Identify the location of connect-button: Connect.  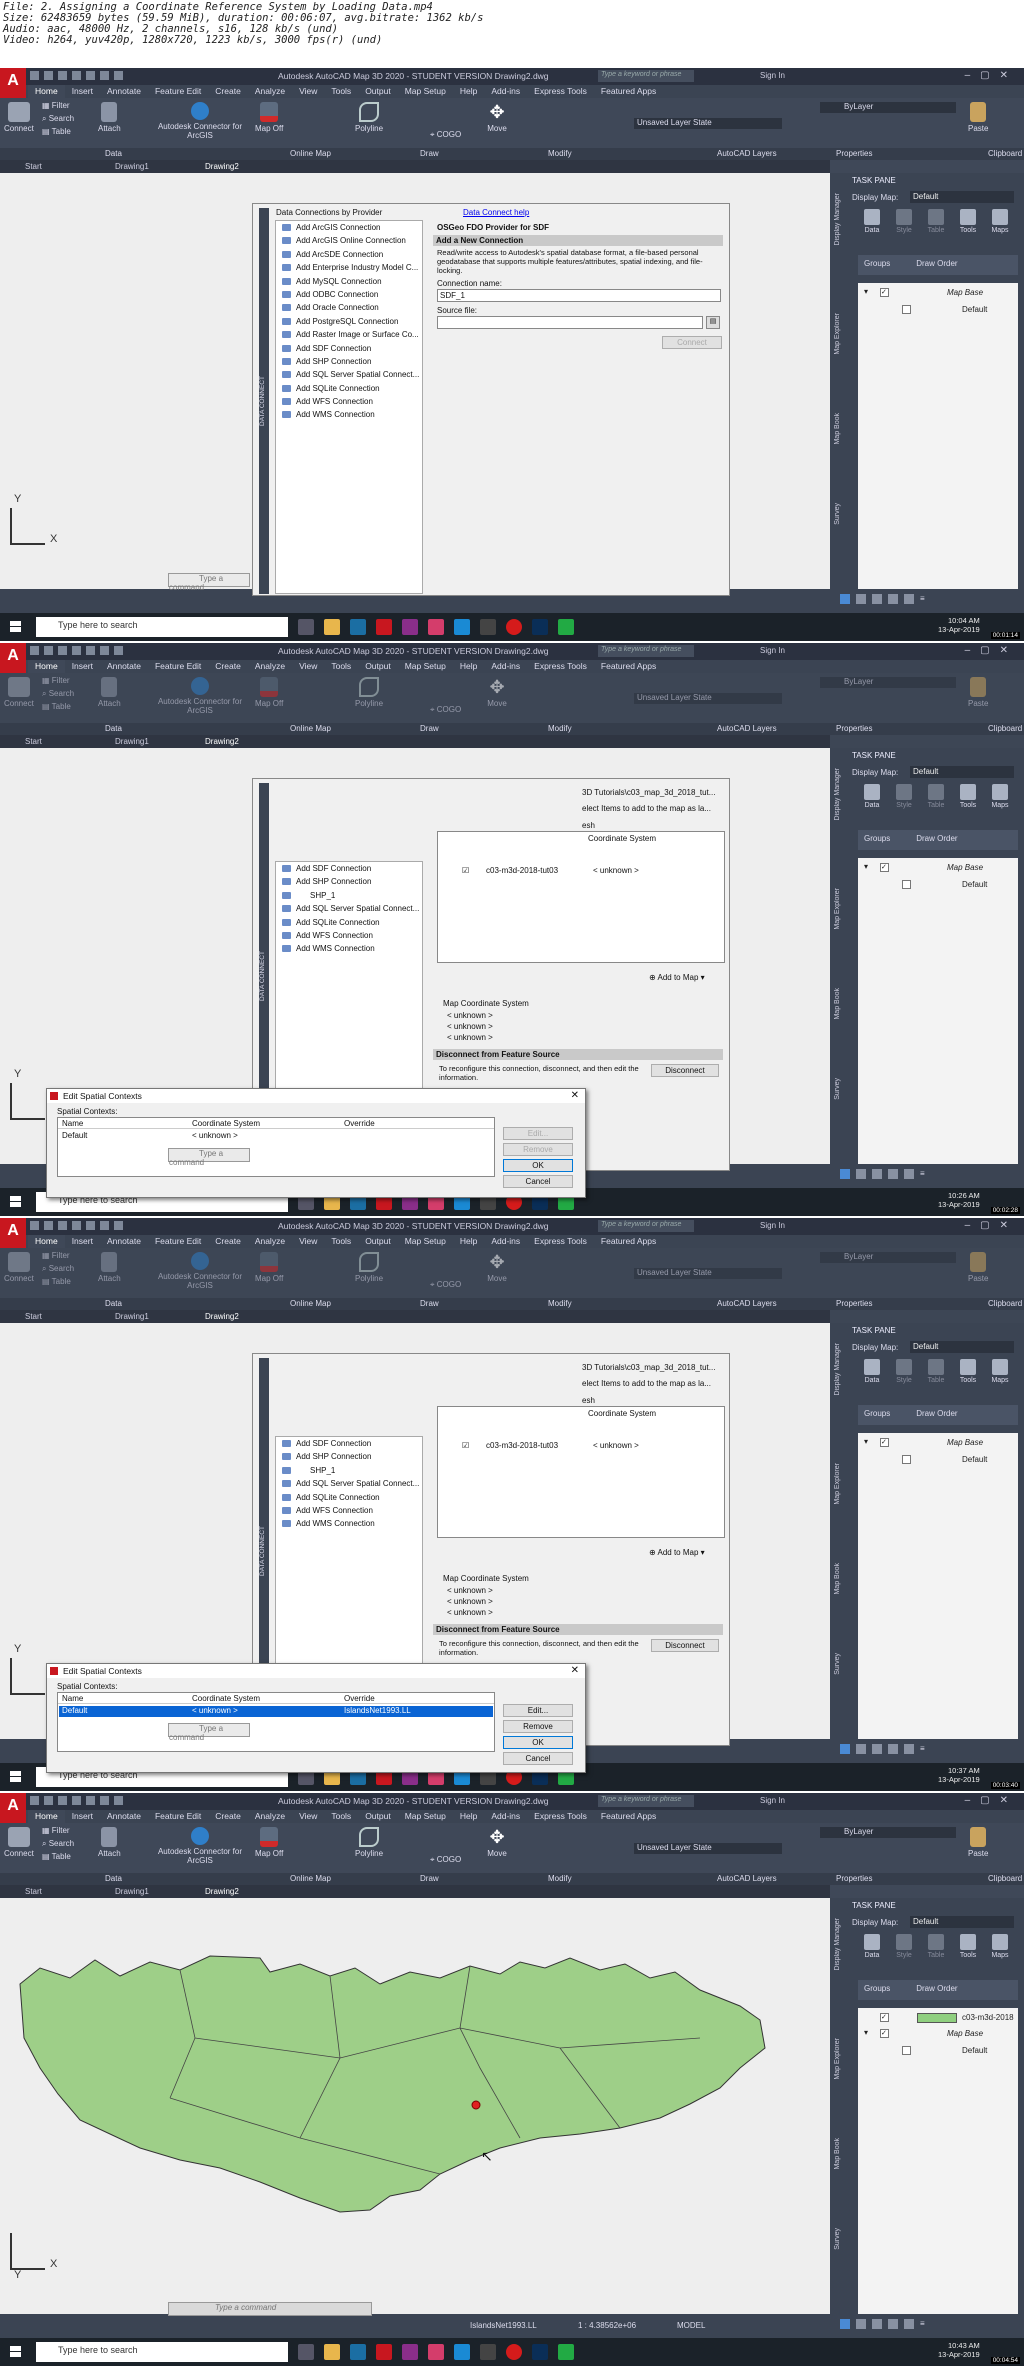
(692, 342).